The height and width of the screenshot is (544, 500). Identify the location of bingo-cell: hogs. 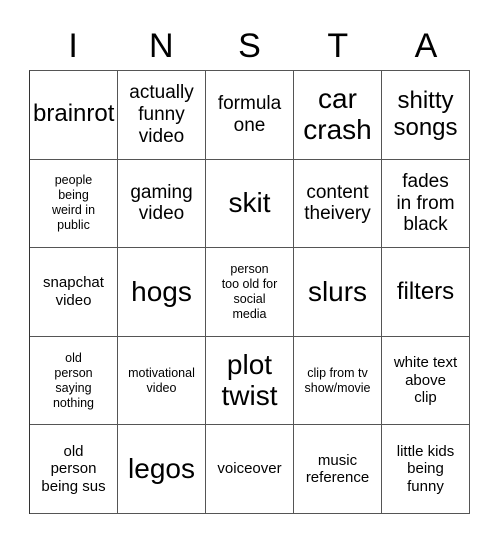
(162, 292).